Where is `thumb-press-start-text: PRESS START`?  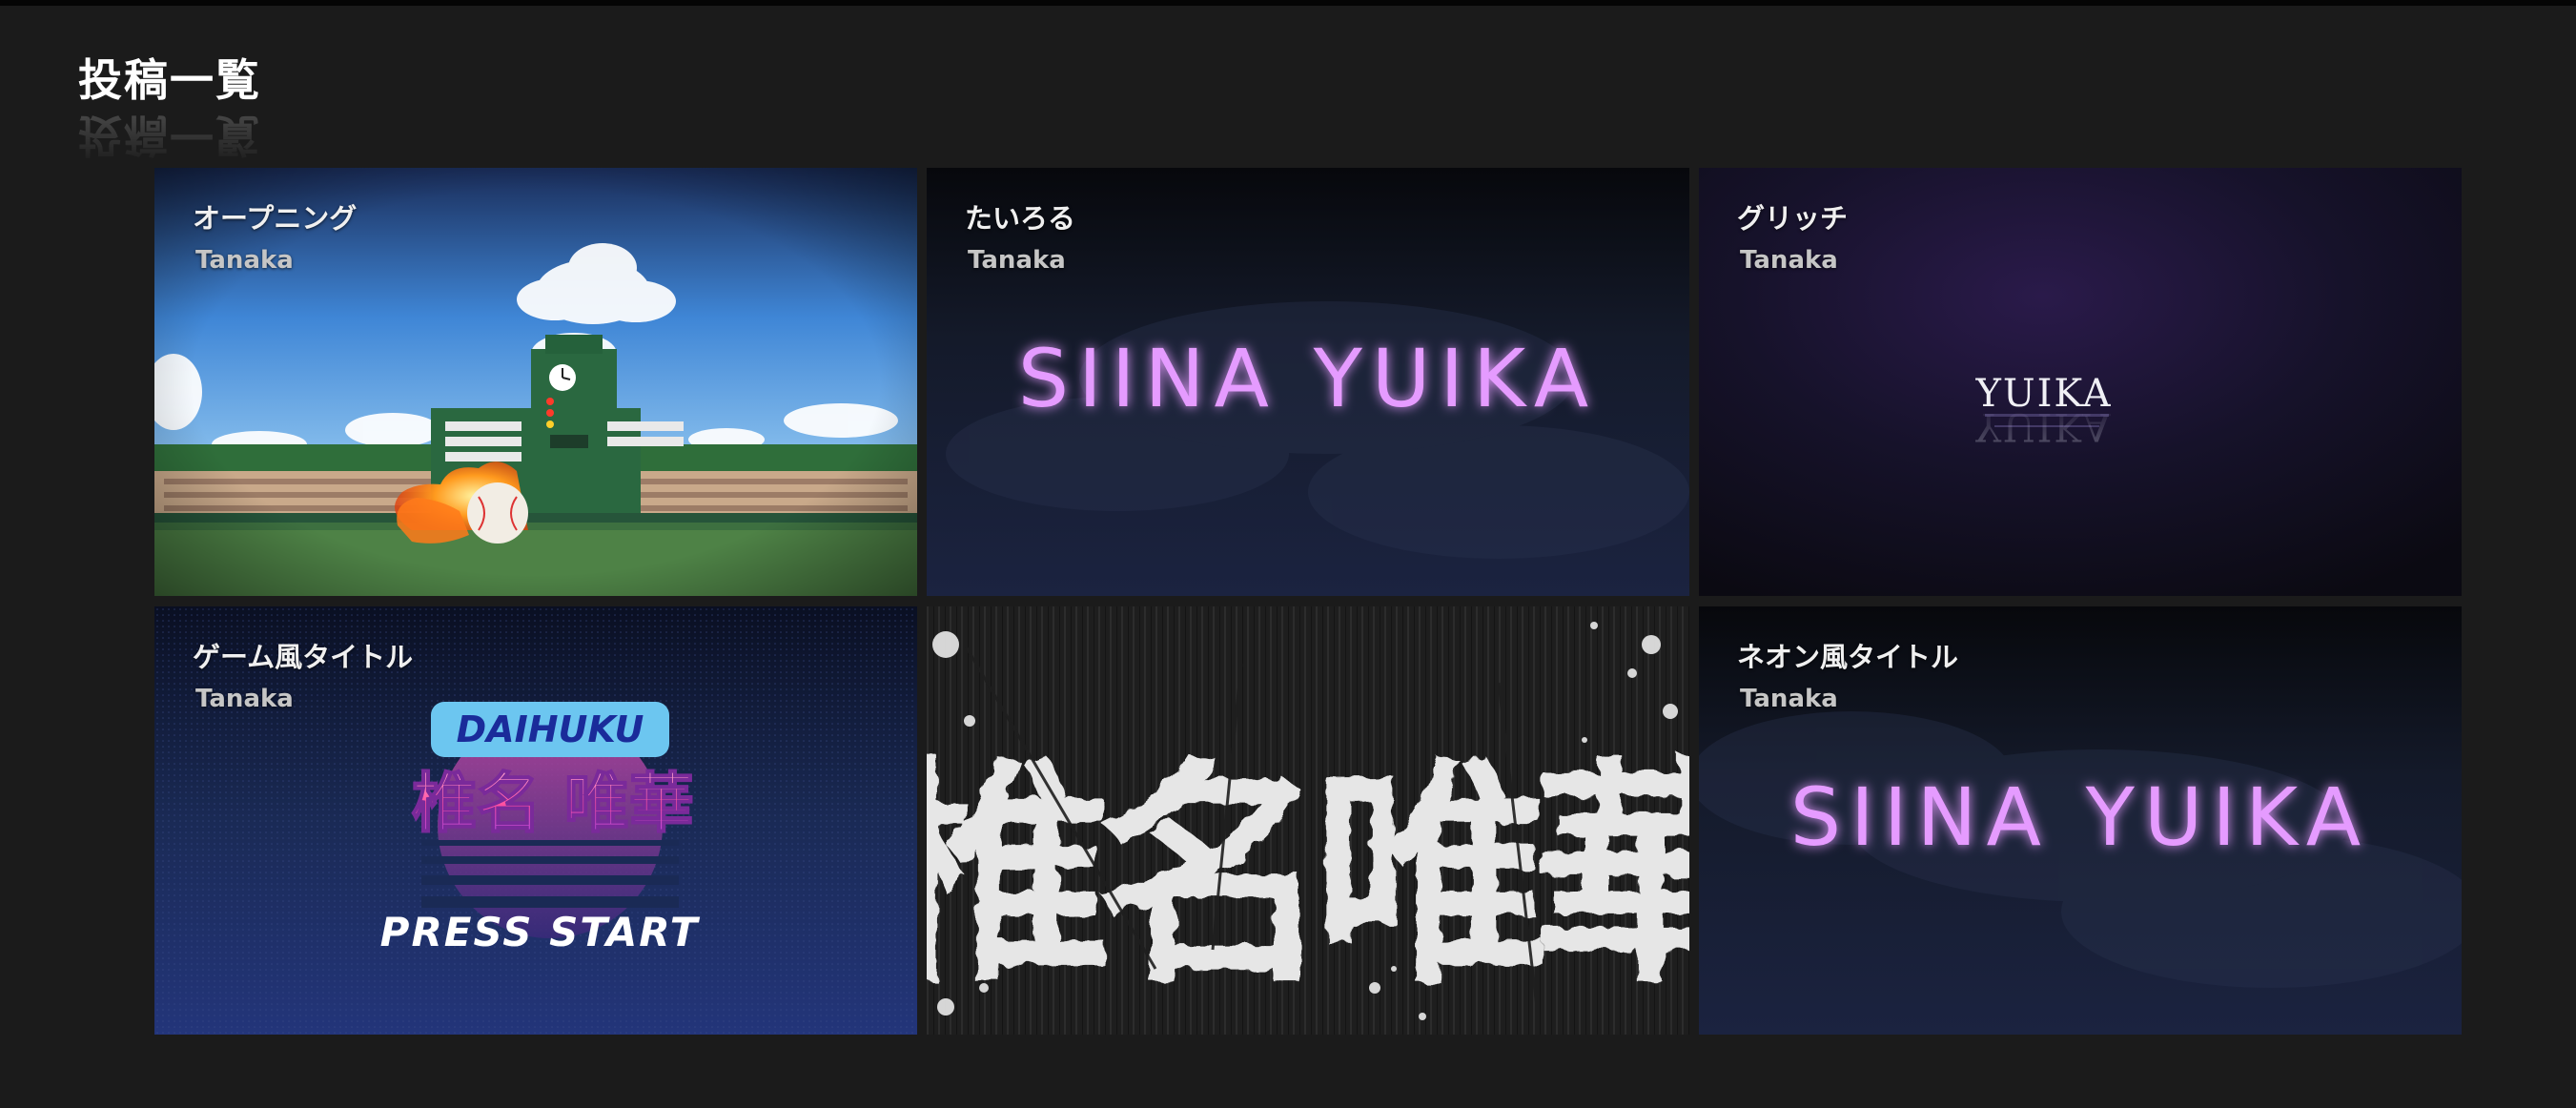 thumb-press-start-text: PRESS START is located at coordinates (541, 932).